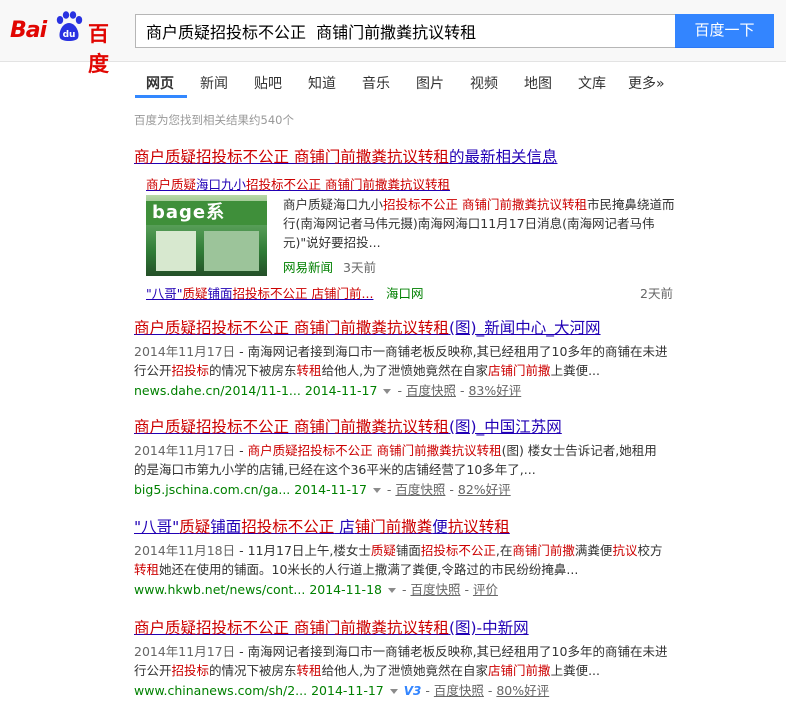 The height and width of the screenshot is (709, 786). I want to click on search-input, so click(405, 31).